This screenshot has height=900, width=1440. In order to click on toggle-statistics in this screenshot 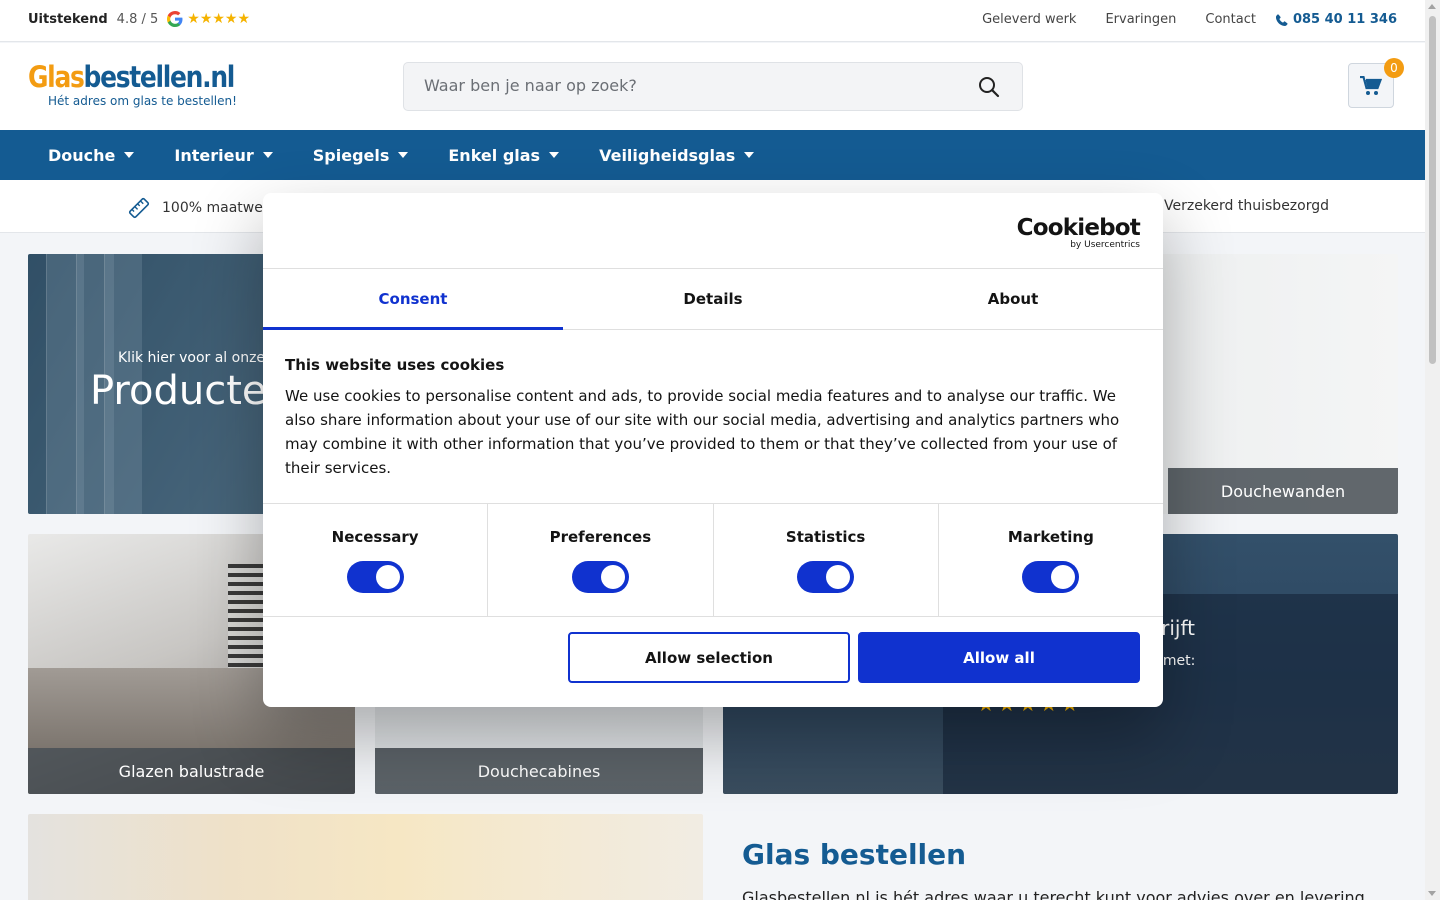, I will do `click(826, 577)`.